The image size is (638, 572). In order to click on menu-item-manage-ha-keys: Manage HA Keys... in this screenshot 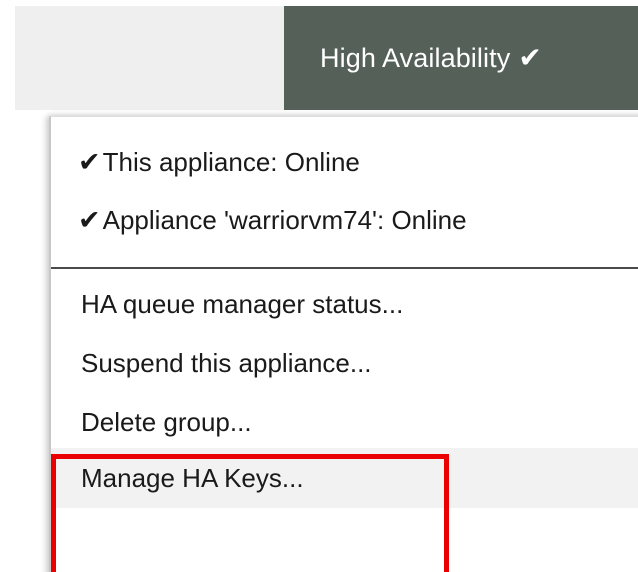, I will do `click(344, 478)`.